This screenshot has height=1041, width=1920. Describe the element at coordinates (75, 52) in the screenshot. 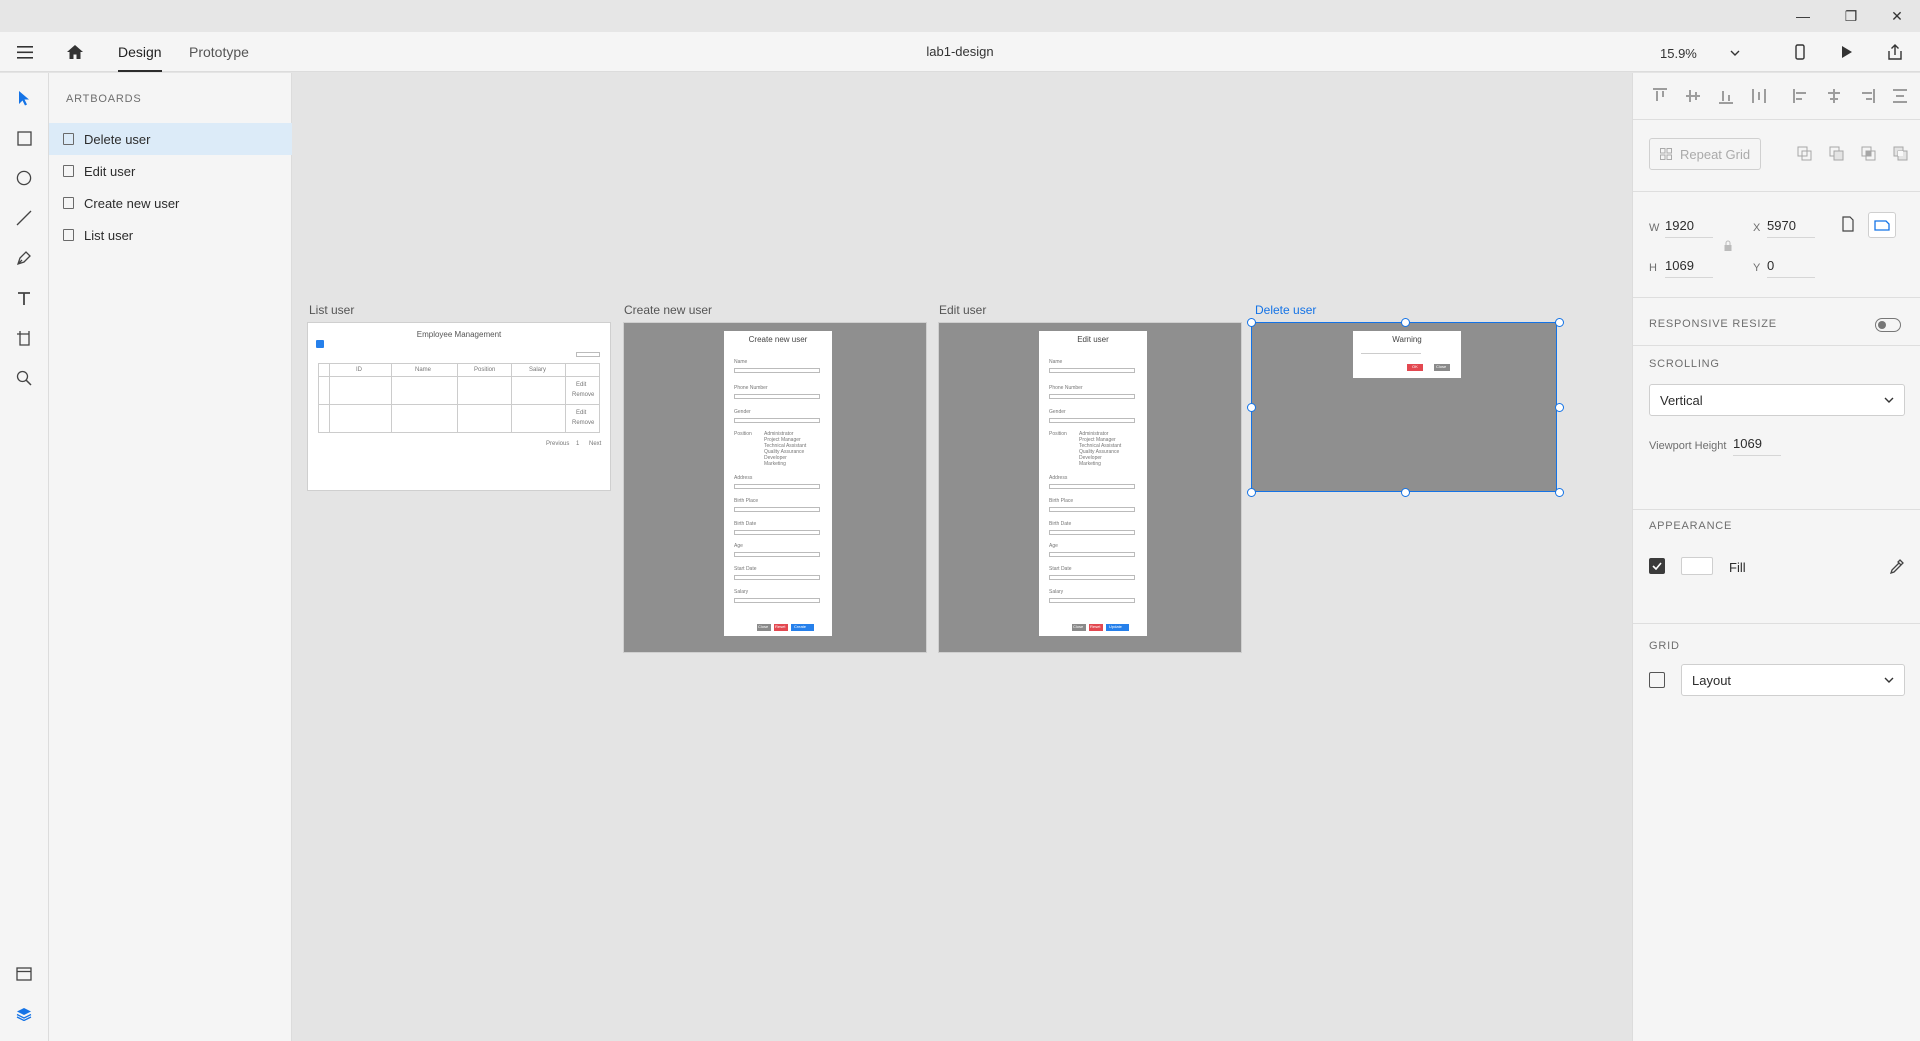

I see `home-button` at that location.